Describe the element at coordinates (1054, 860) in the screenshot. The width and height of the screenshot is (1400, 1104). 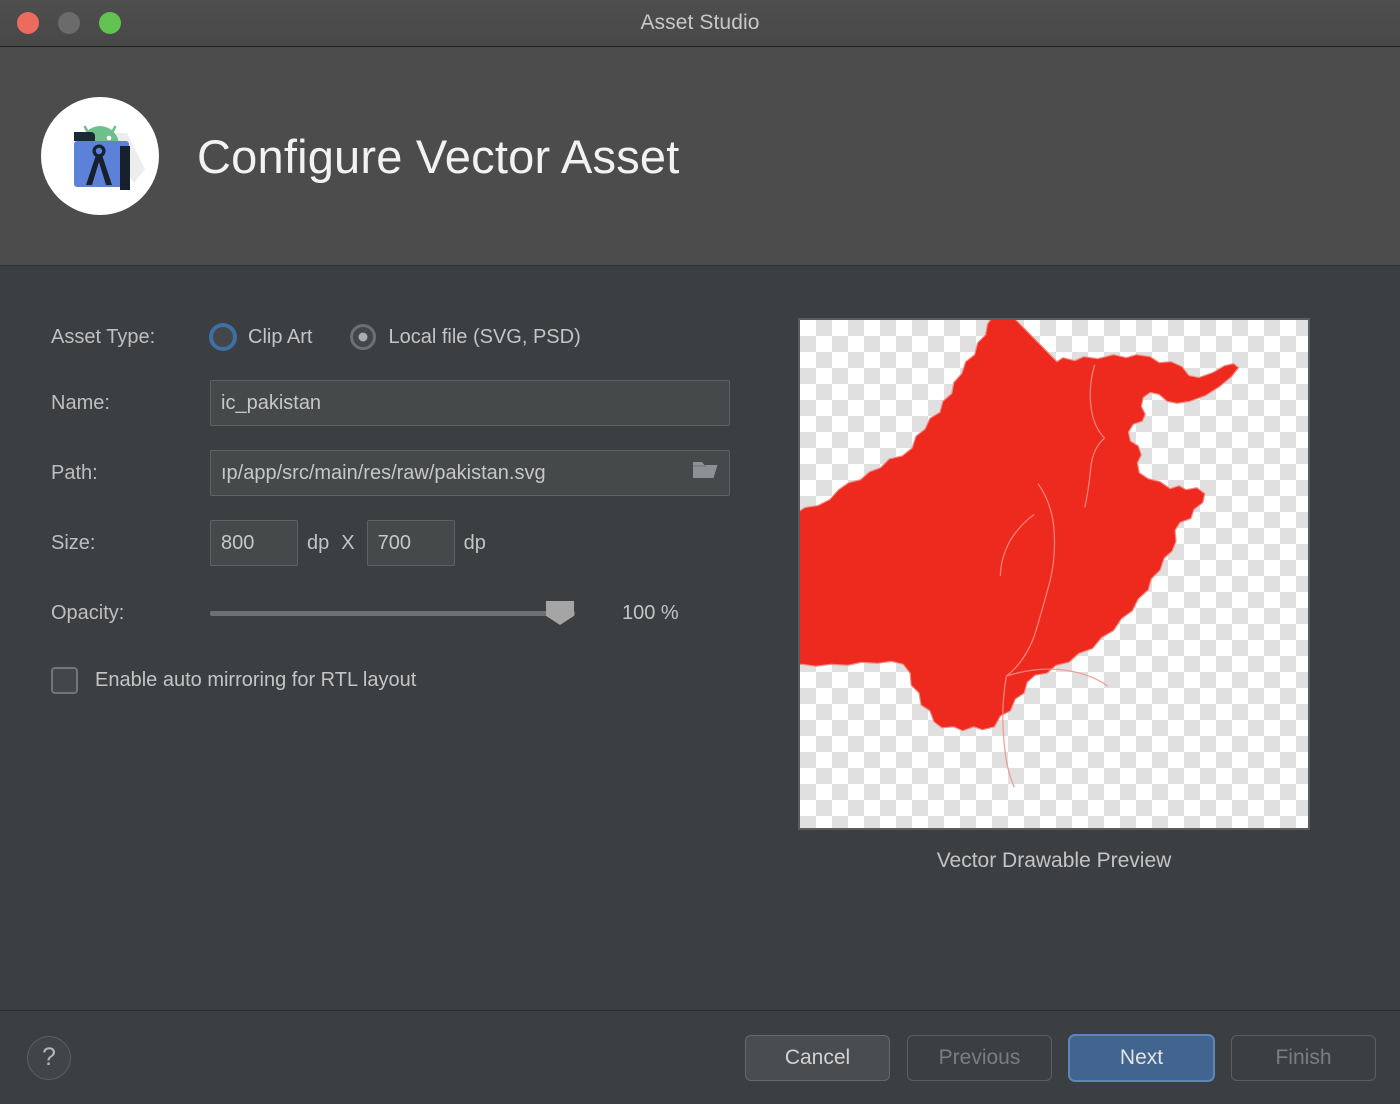
I see `preview-caption: Vector Drawable Preview` at that location.